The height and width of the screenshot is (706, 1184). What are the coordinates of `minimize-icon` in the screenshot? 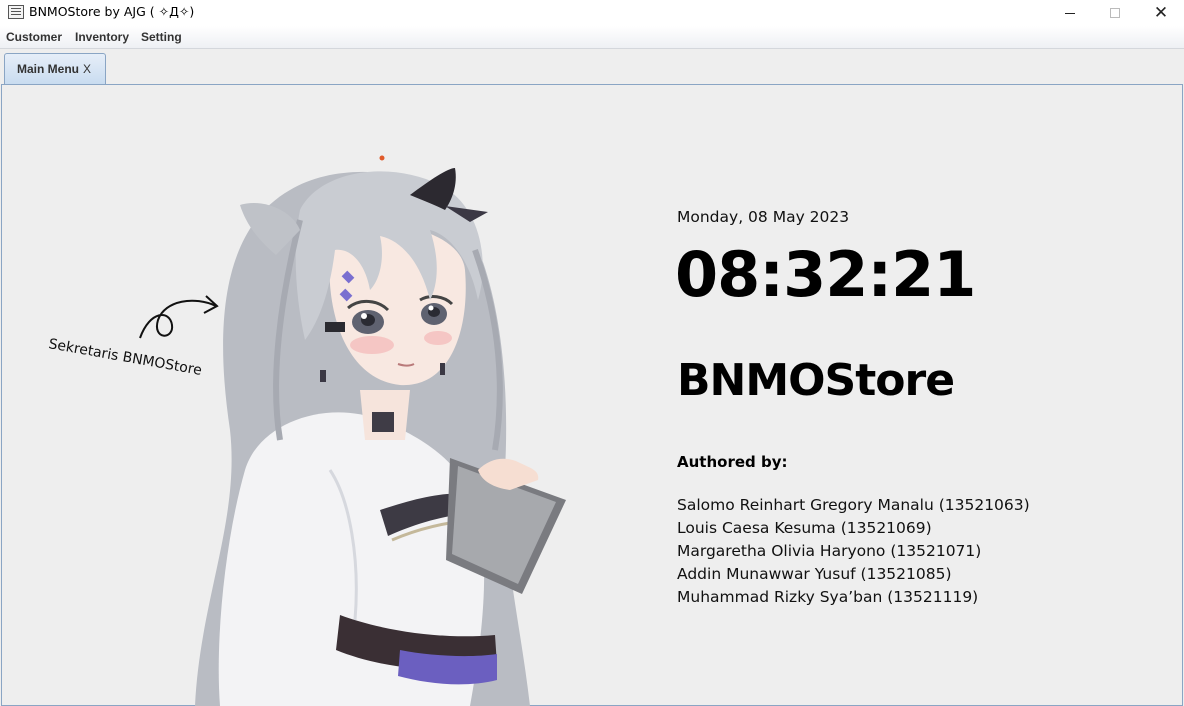 It's located at (1070, 13).